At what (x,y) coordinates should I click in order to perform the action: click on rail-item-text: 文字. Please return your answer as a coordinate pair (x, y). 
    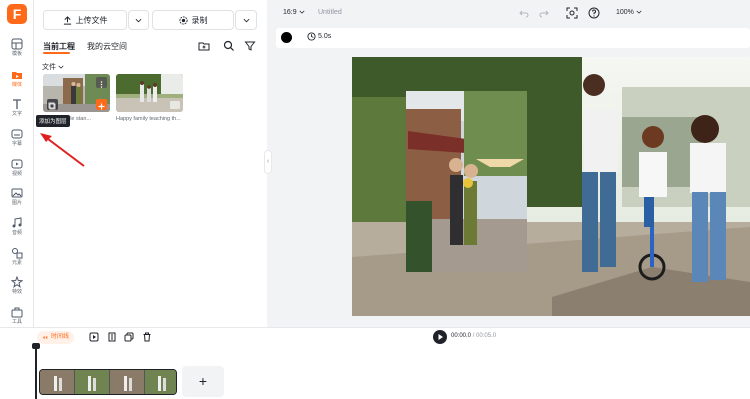
    Looking at the image, I should click on (17, 110).